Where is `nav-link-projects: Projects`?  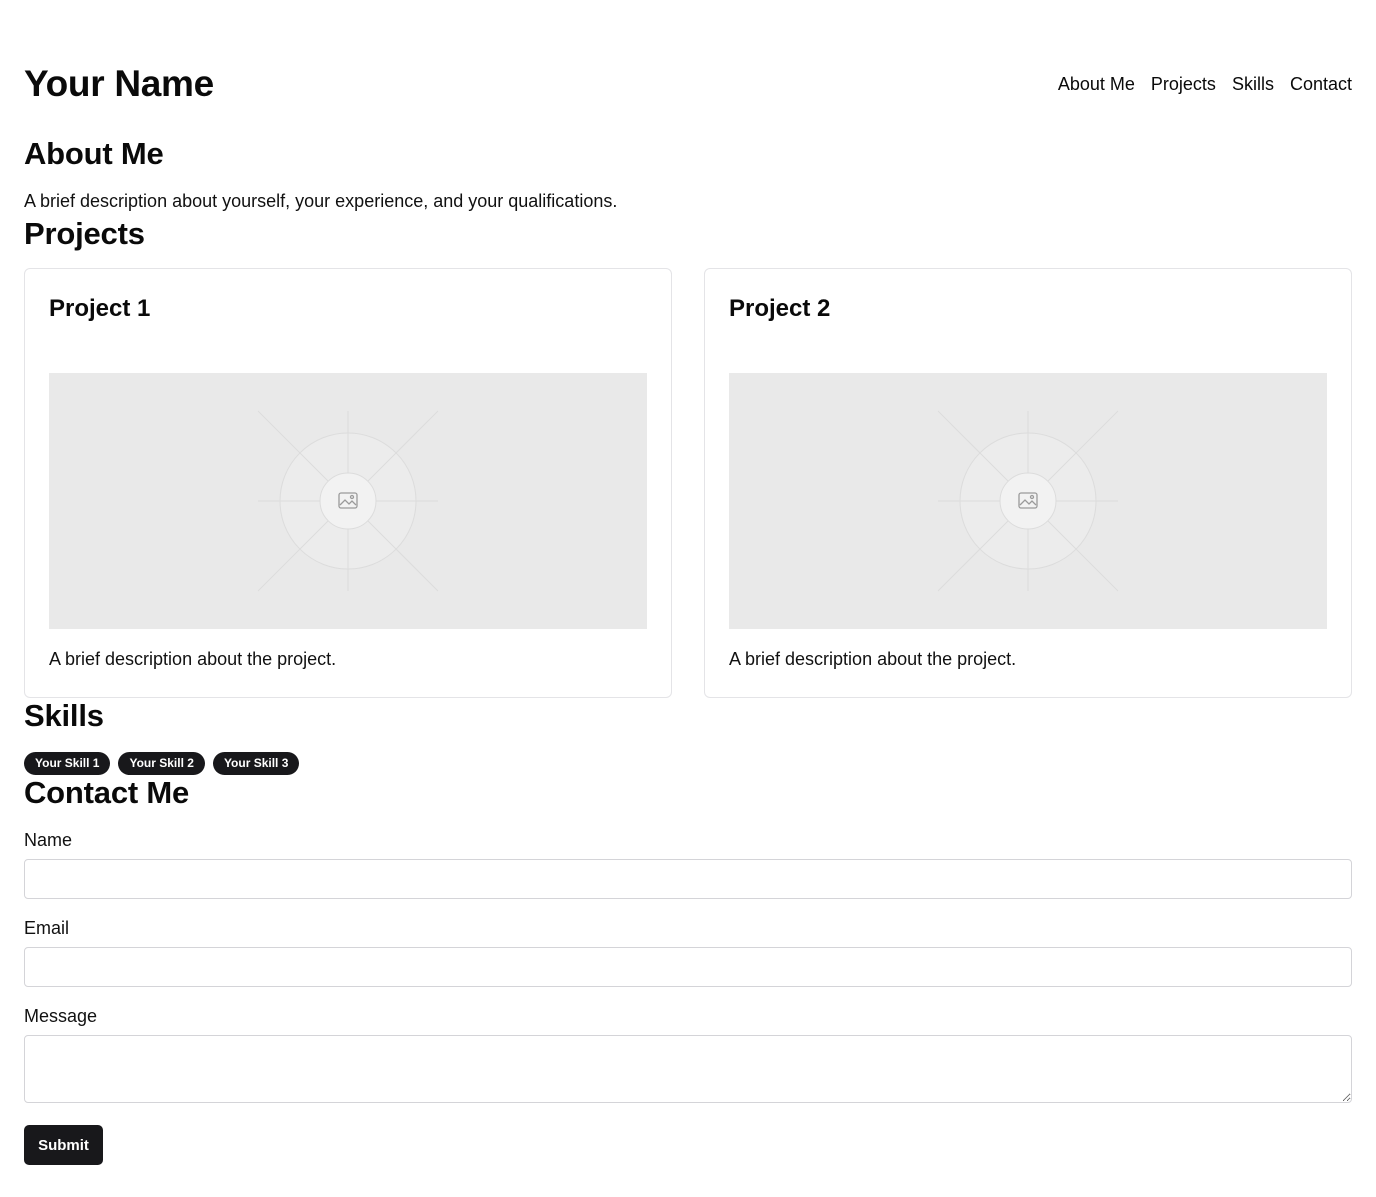 nav-link-projects: Projects is located at coordinates (1183, 84).